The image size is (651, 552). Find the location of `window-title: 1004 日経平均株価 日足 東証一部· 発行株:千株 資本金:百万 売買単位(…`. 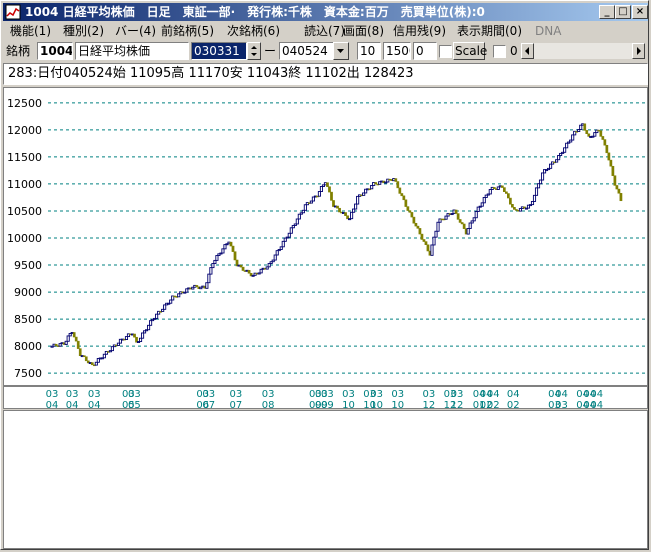

window-title: 1004 日経平均株価 日足 東証一部· 発行株:千株 資本金:百万 売買単位(… is located at coordinates (255, 12).